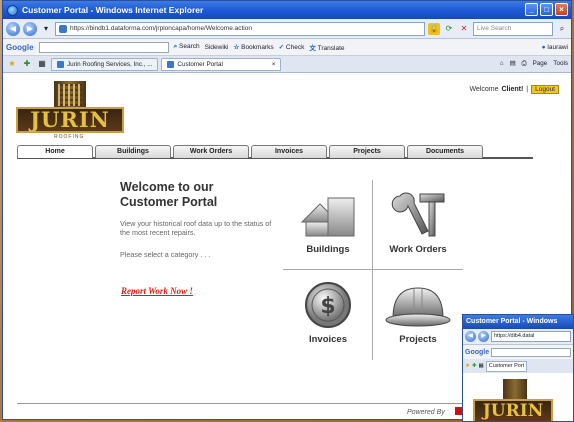 This screenshot has height=422, width=574. What do you see at coordinates (292, 47) in the screenshot?
I see `toolbar-check: ✓ Check` at bounding box center [292, 47].